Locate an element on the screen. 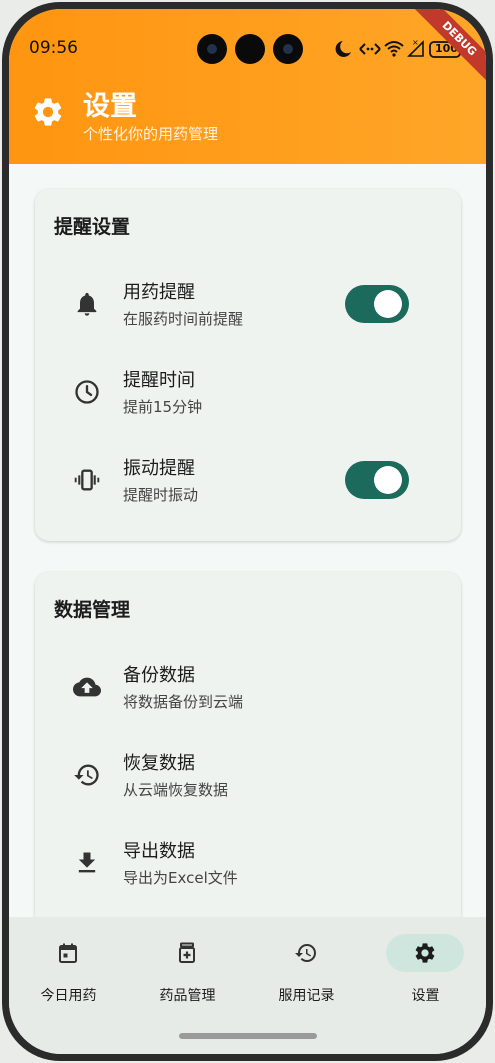 This screenshot has height=1063, width=495. data-transfer-icon is located at coordinates (370, 49).